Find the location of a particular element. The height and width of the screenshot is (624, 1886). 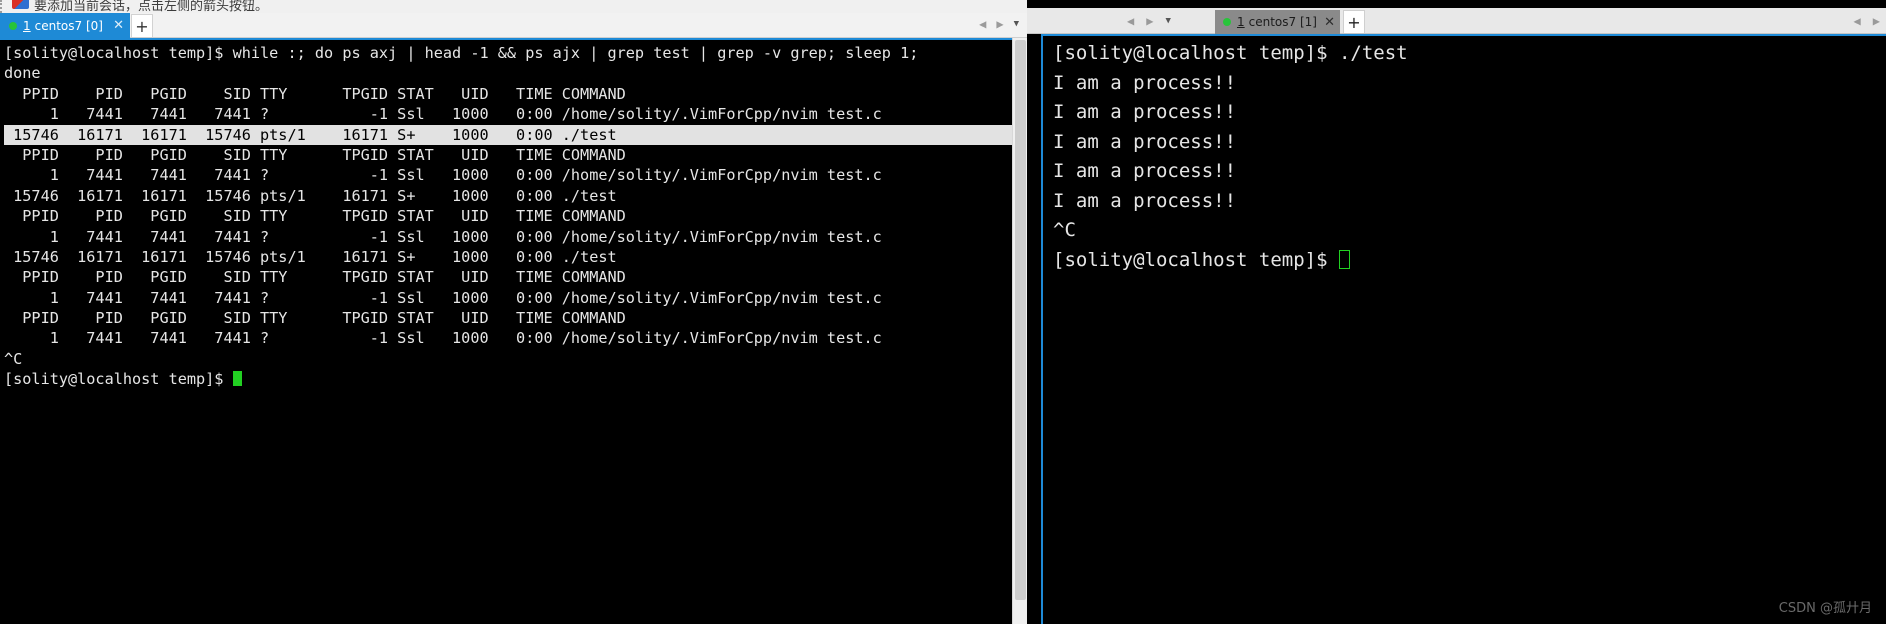

left-scrollbar-thumb is located at coordinates (1020, 320).